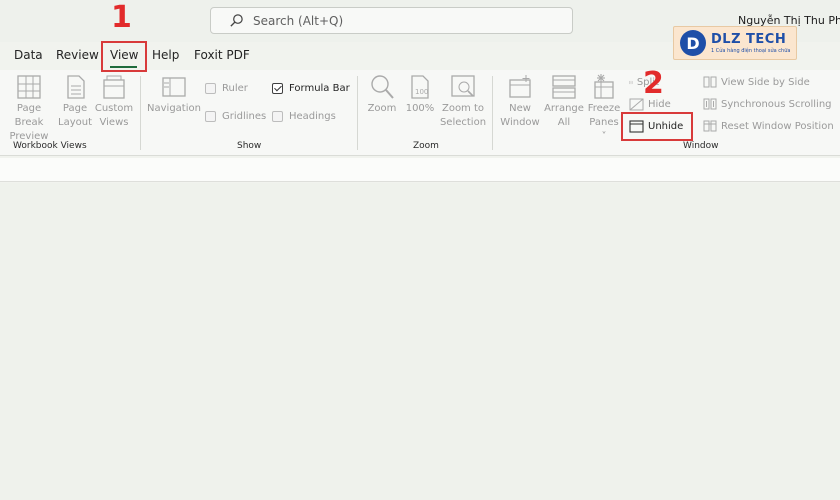 This screenshot has height=500, width=840. Describe the element at coordinates (710, 126) in the screenshot. I see `reset-window-position-icon` at that location.